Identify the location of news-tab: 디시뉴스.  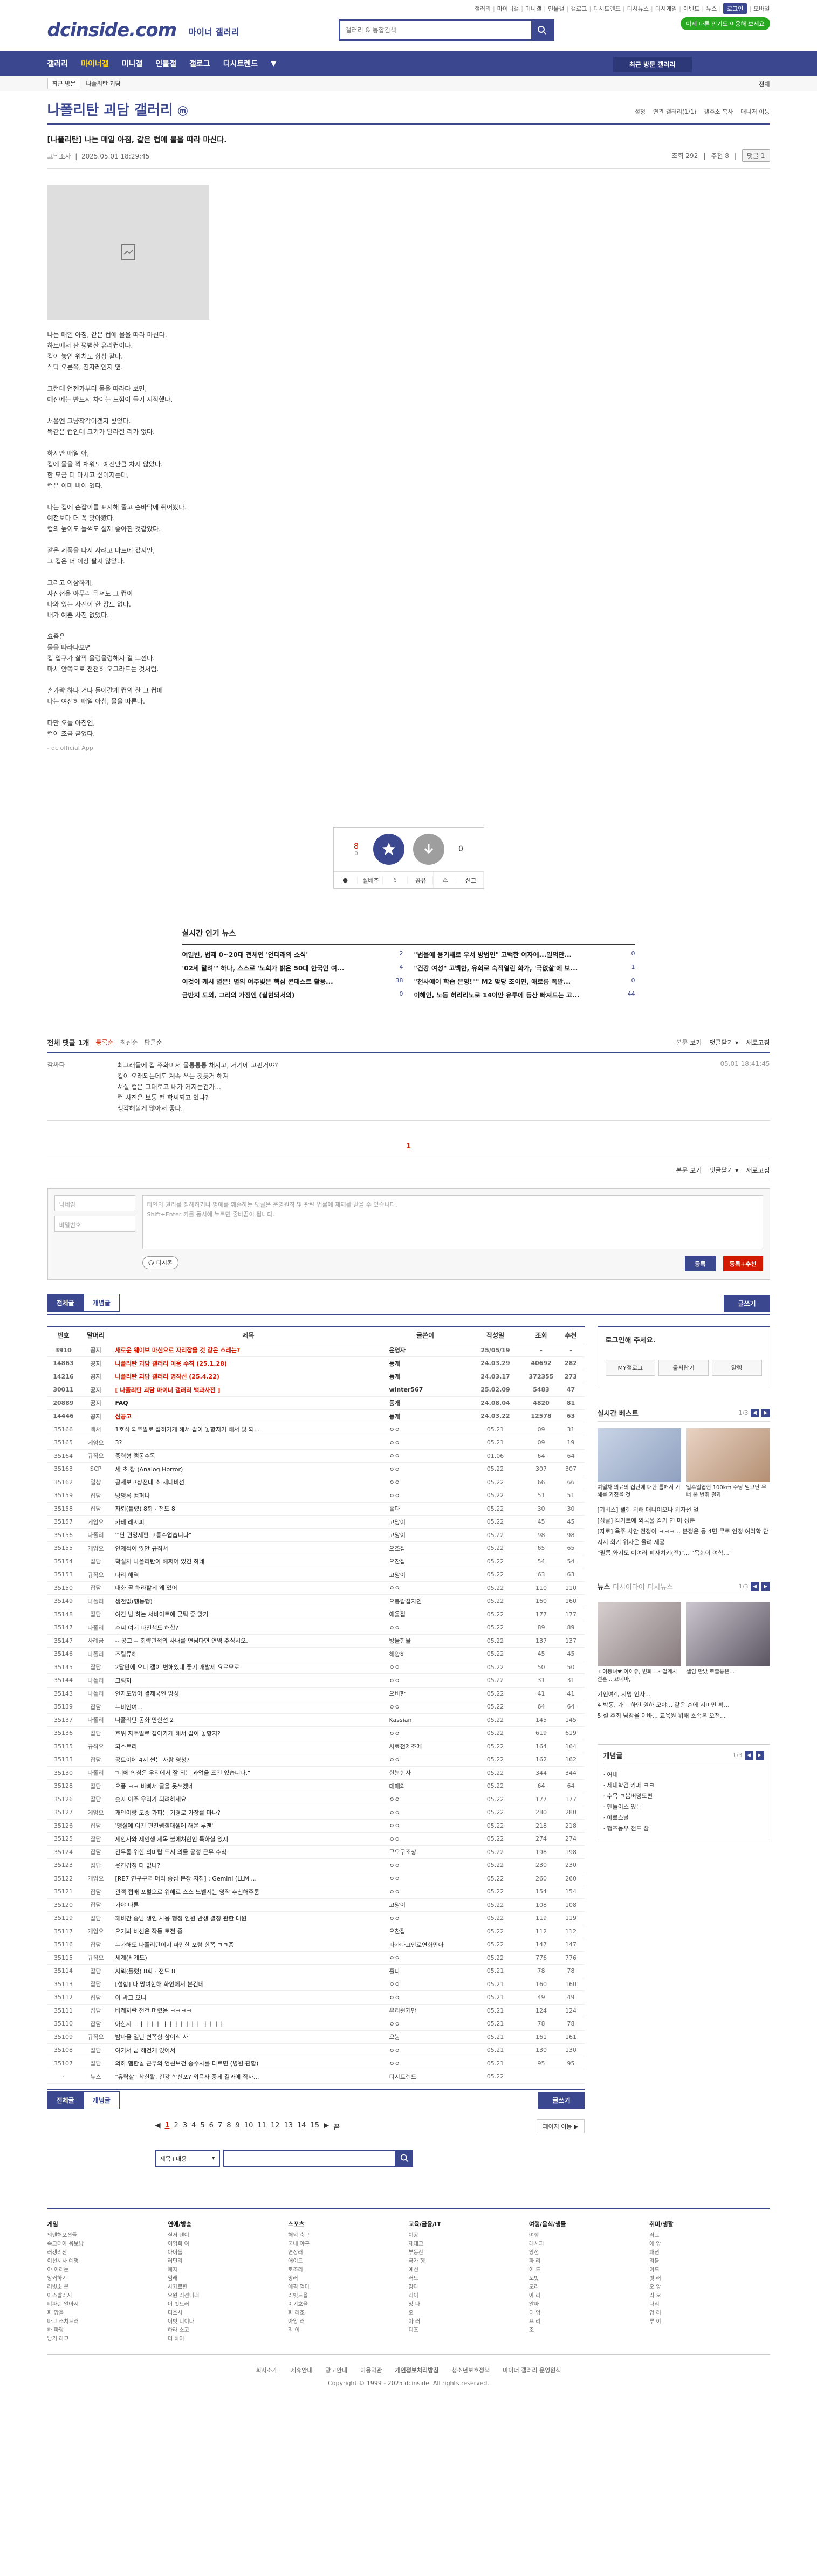
(660, 1587).